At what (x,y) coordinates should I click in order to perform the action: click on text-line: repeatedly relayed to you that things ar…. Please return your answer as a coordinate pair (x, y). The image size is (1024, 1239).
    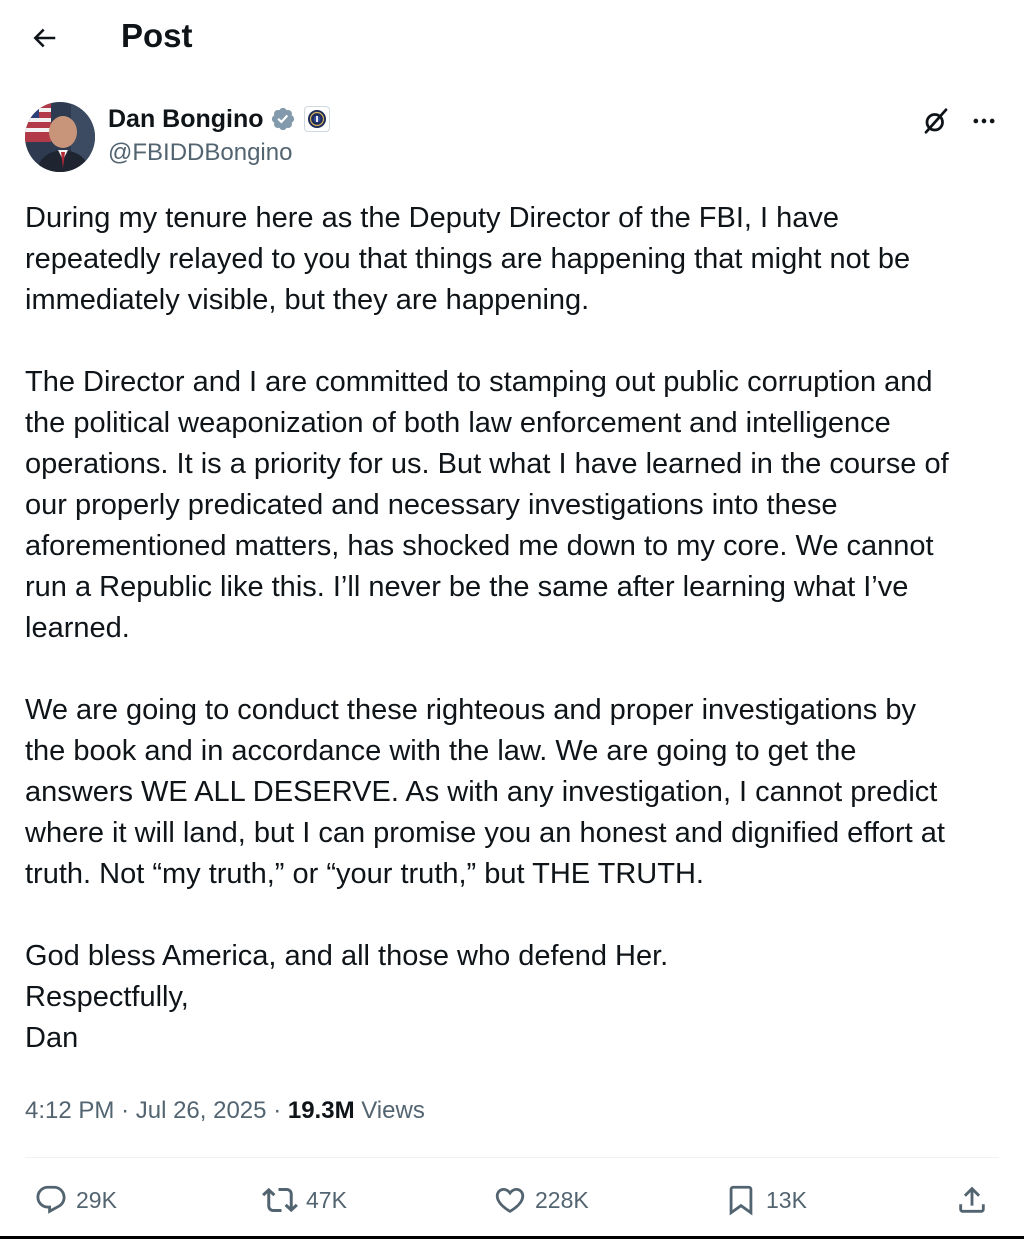
    Looking at the image, I should click on (468, 259).